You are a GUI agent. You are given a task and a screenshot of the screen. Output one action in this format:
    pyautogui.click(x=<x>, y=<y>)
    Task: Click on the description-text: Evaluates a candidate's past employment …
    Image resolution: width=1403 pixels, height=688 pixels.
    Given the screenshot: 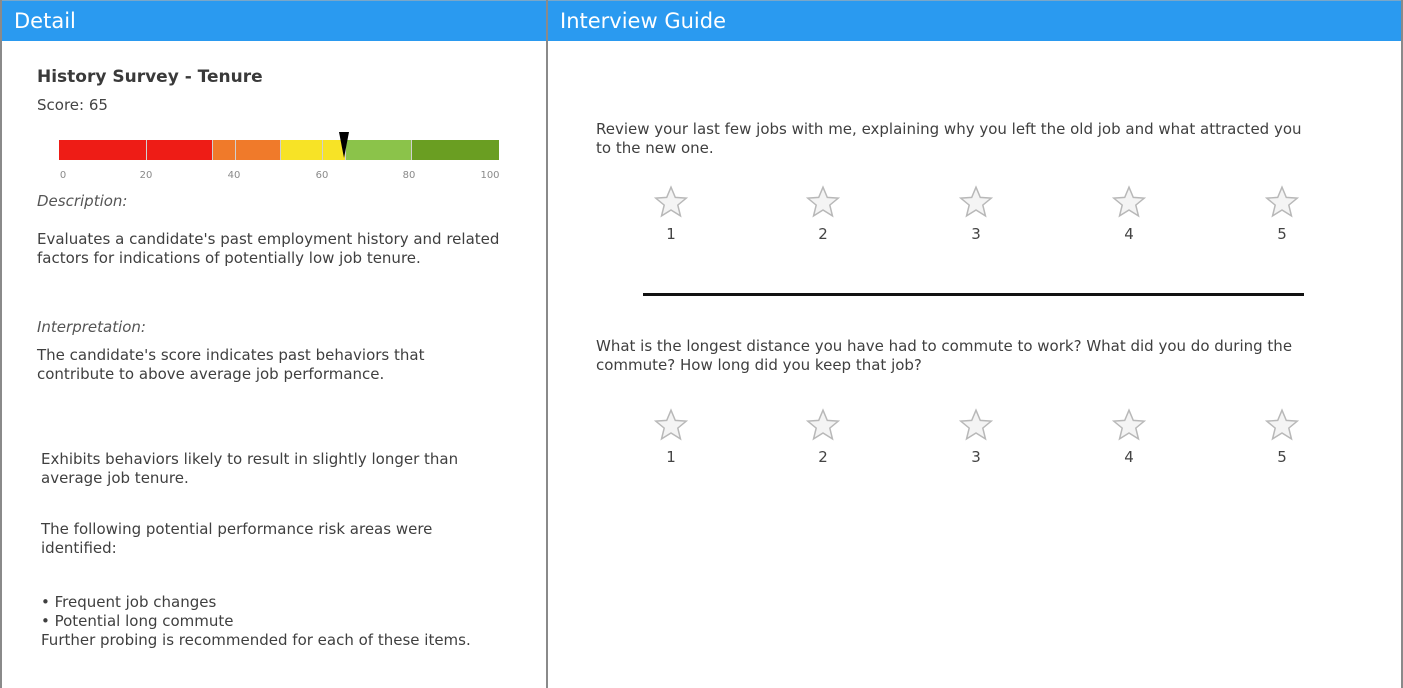 What is the action you would take?
    pyautogui.click(x=268, y=248)
    